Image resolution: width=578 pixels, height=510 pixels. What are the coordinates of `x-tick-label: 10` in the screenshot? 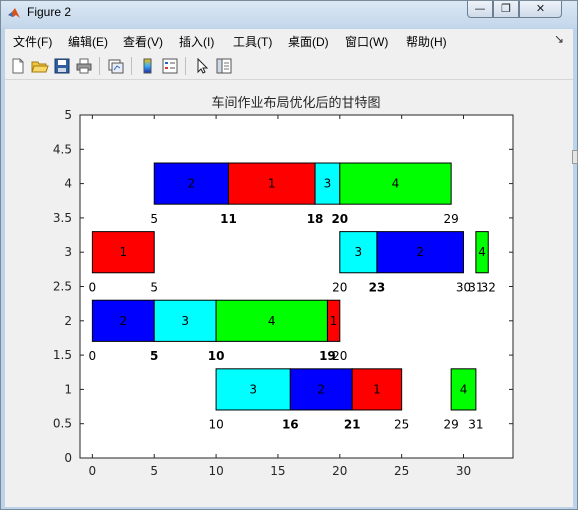 It's located at (215, 471).